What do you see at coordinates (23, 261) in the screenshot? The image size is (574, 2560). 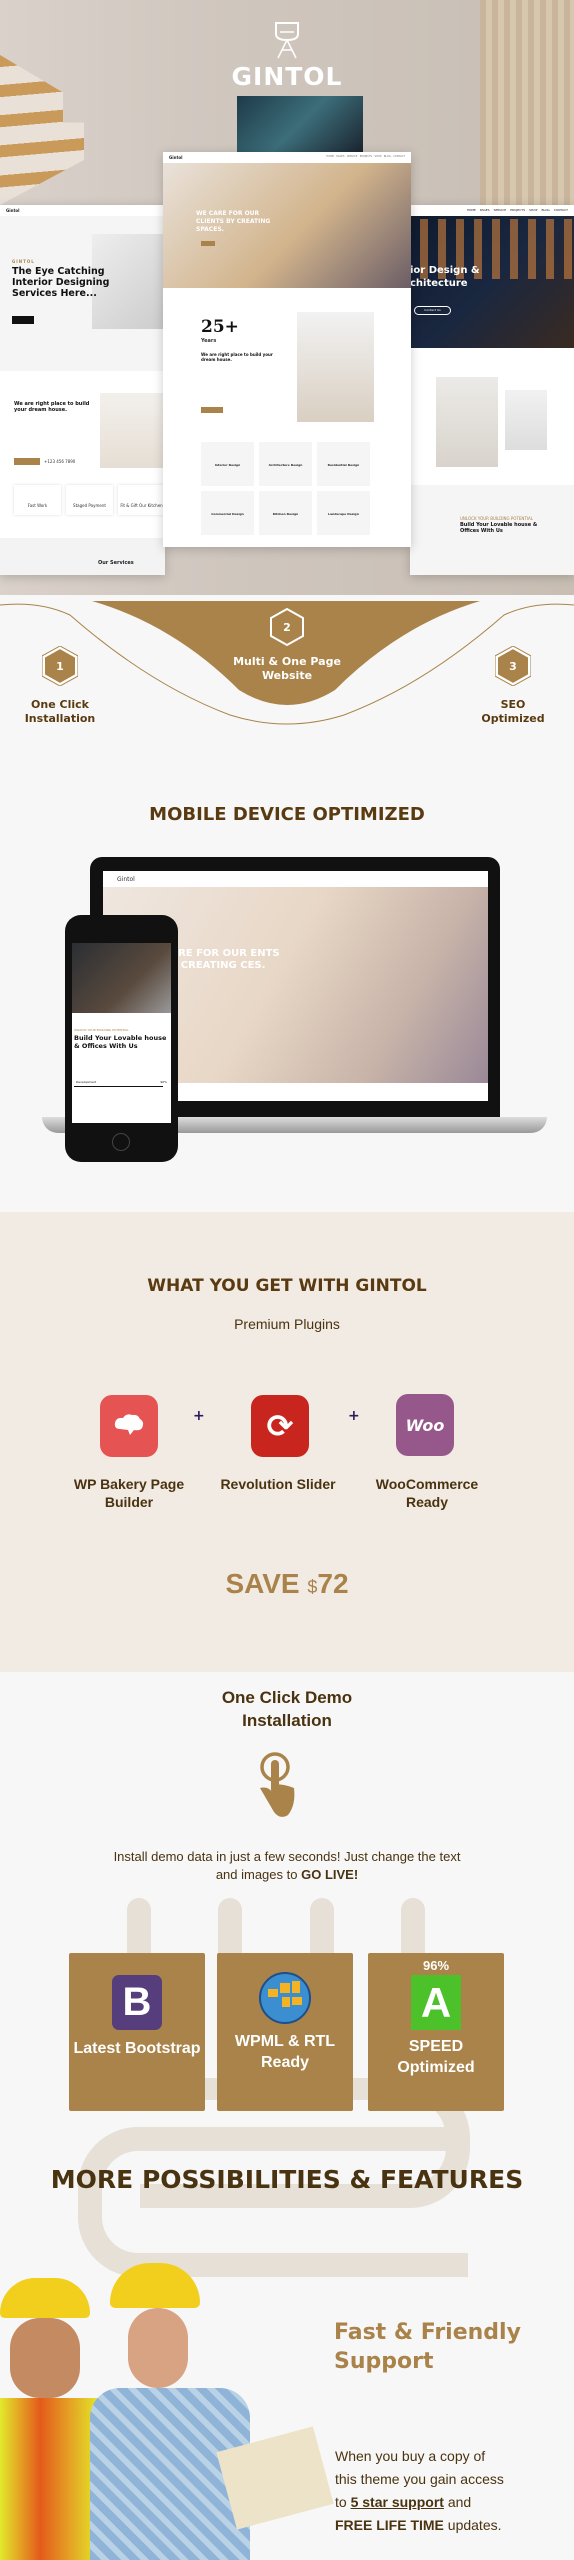 I see `mock-eyebrow: GINTOL` at bounding box center [23, 261].